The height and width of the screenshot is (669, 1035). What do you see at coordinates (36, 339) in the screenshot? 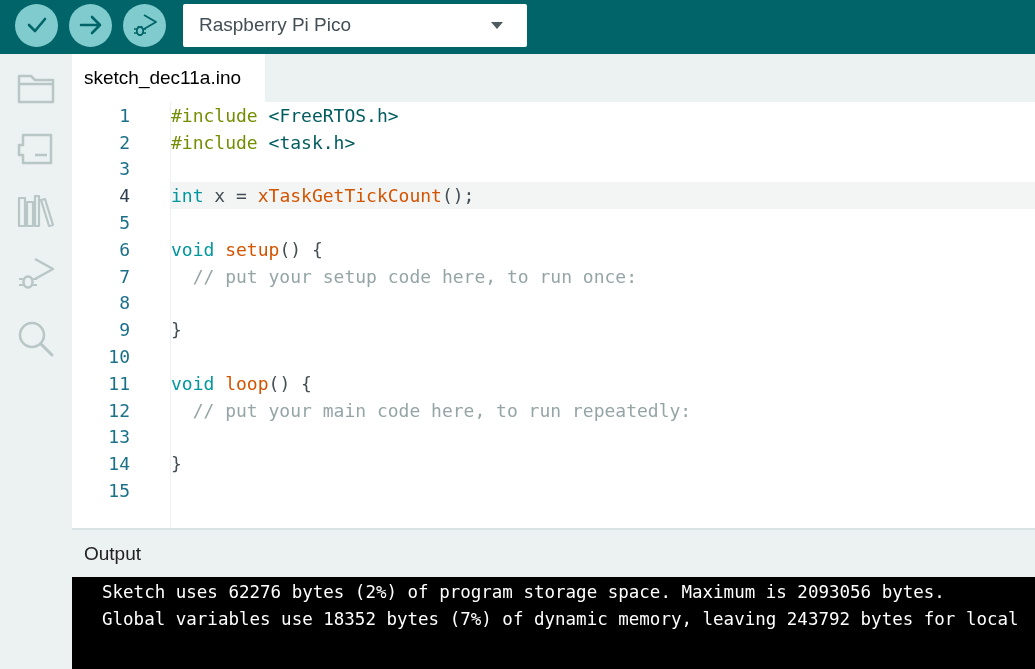
I see `search-icon` at bounding box center [36, 339].